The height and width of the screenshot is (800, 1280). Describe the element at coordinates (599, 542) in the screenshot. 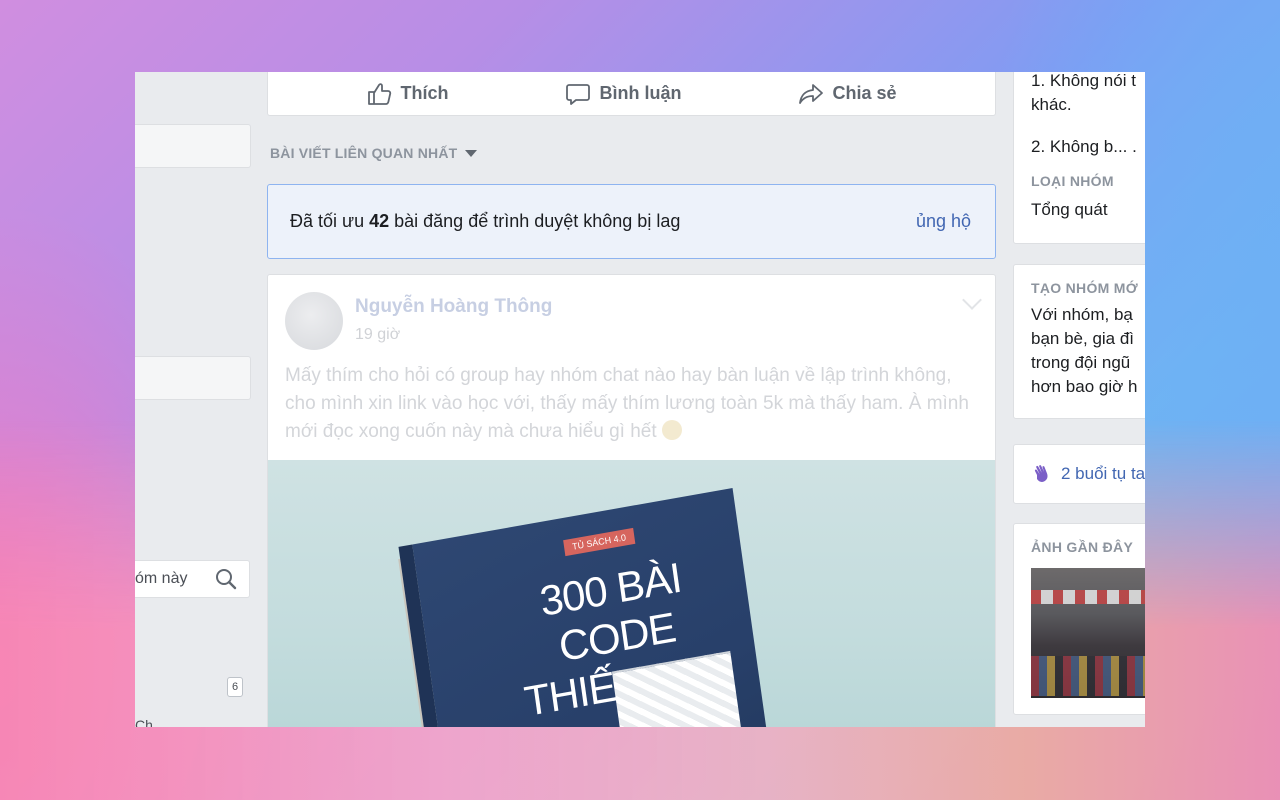

I see `book-series-tag: TỦ SÁCH 4.0` at that location.